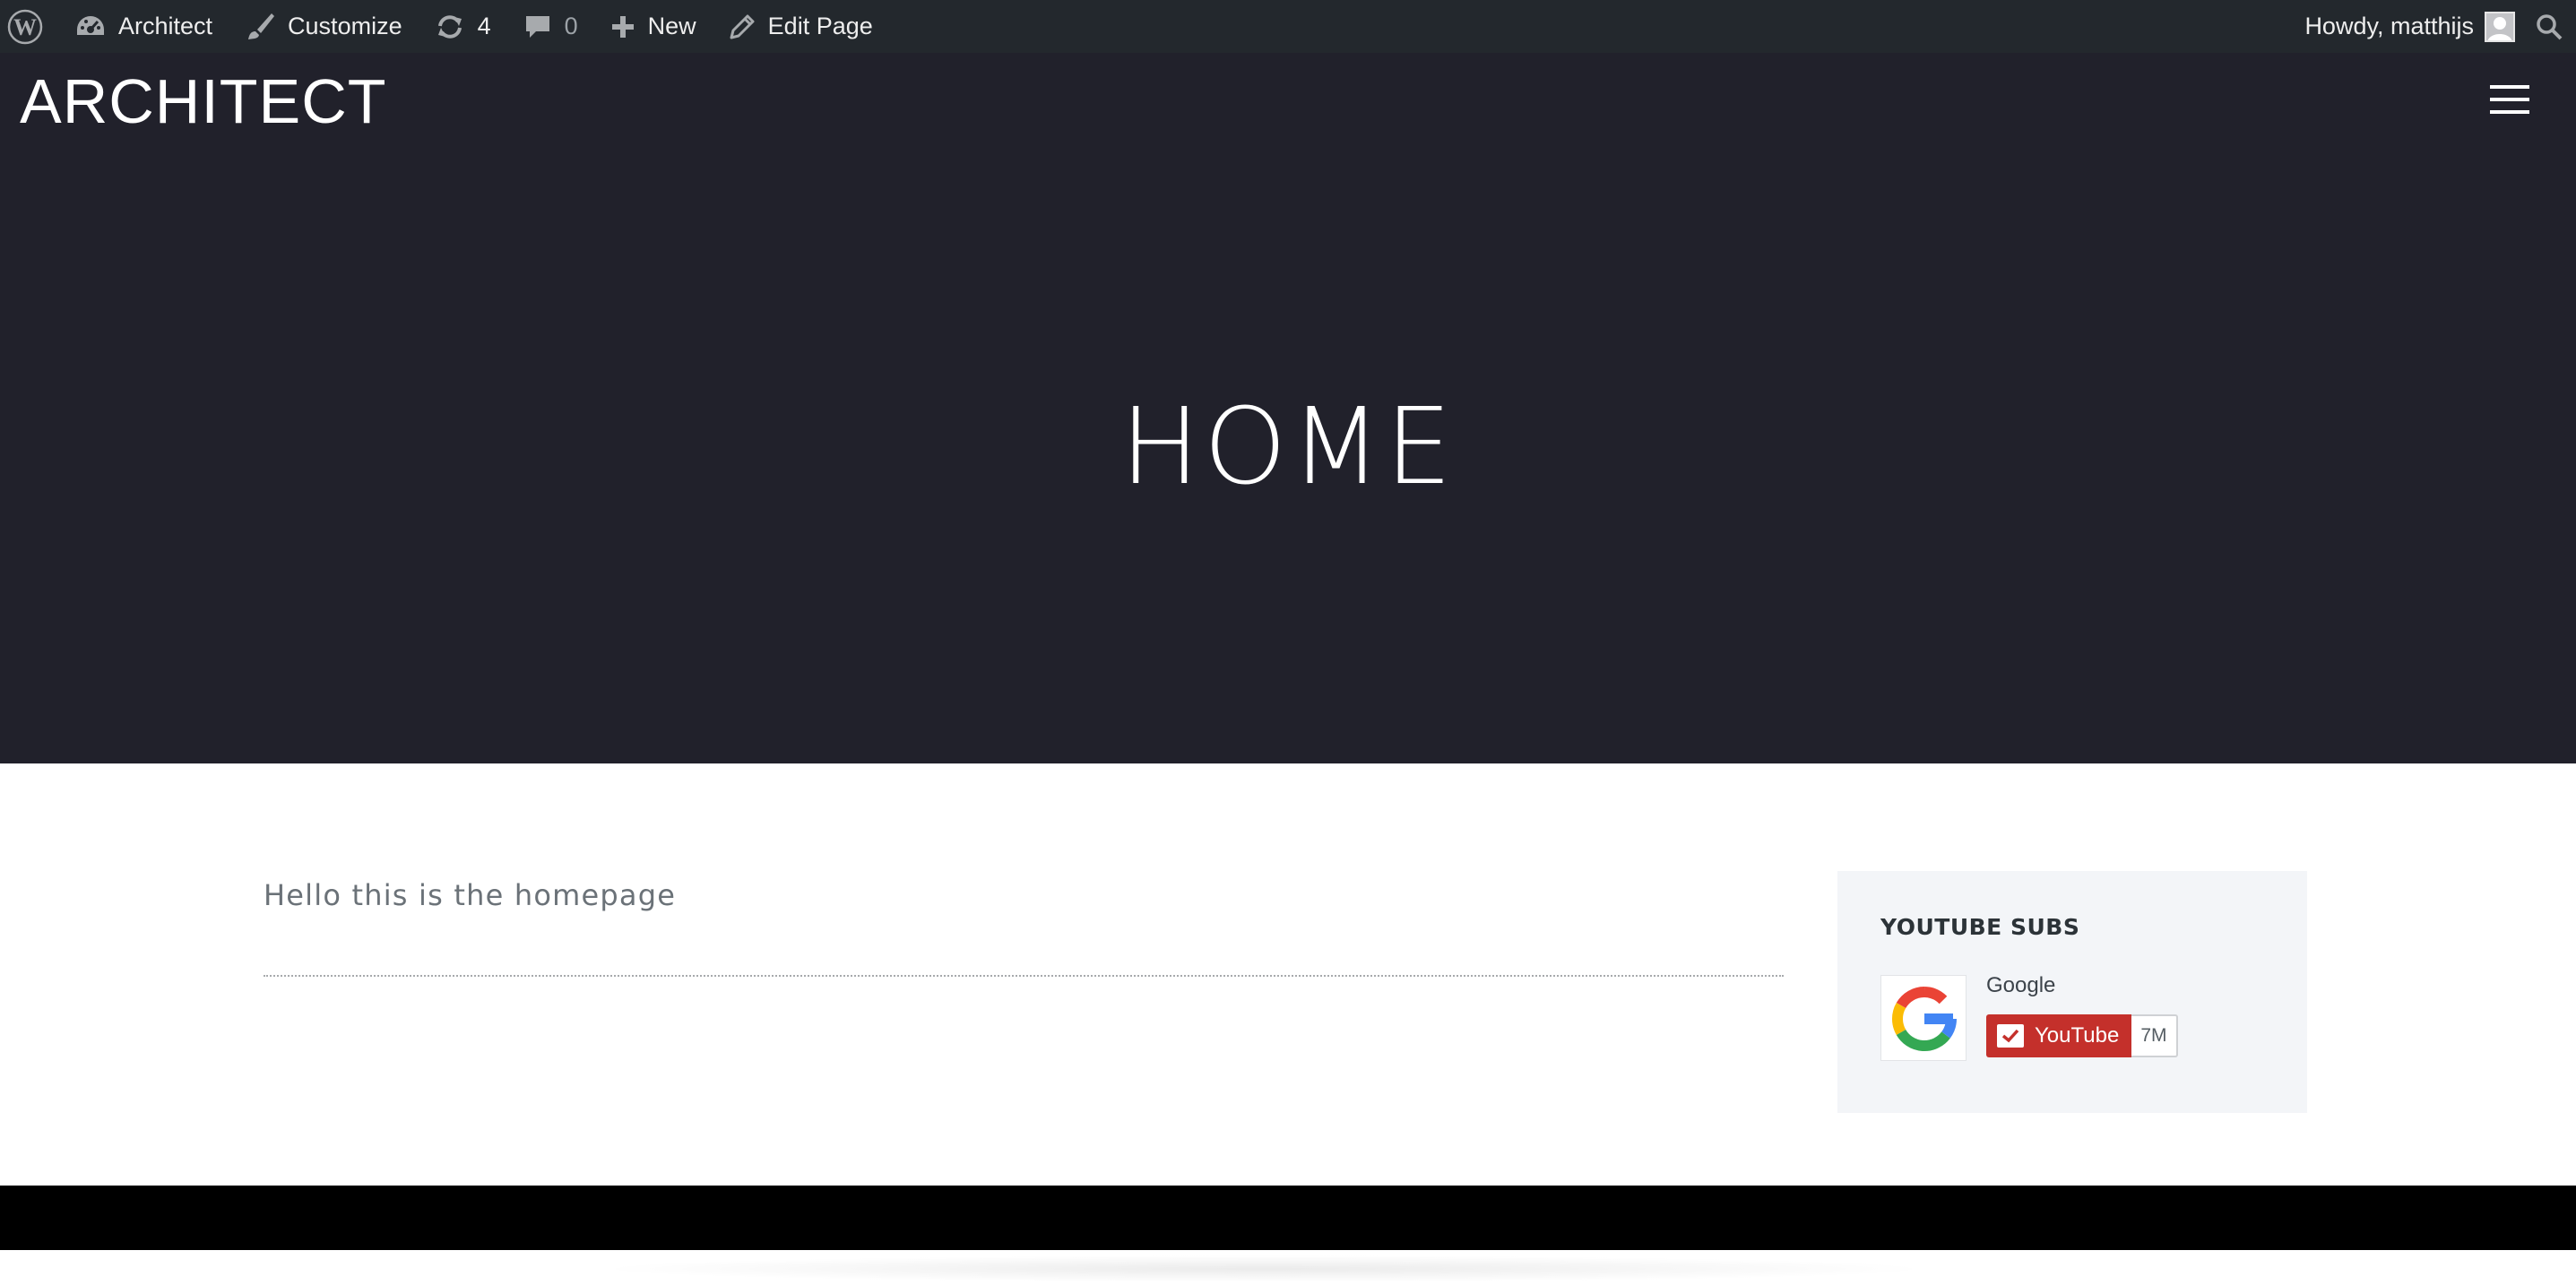  I want to click on new-label: New, so click(671, 26).